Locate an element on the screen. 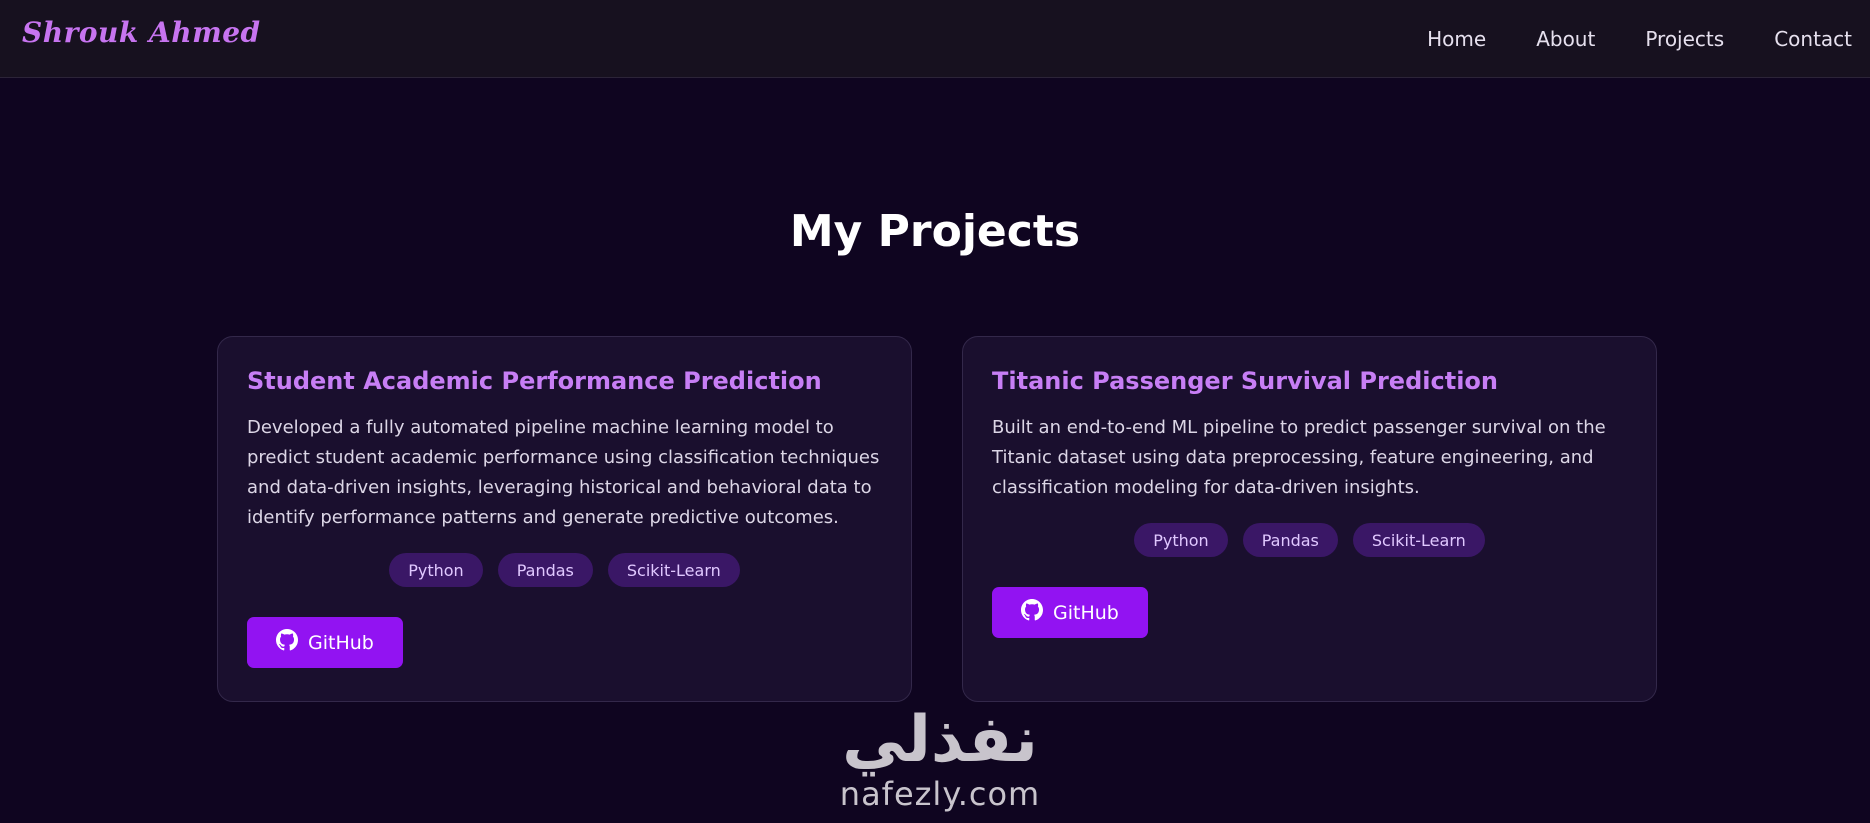  watermark: نفذلي nafezly.com is located at coordinates (940, 763).